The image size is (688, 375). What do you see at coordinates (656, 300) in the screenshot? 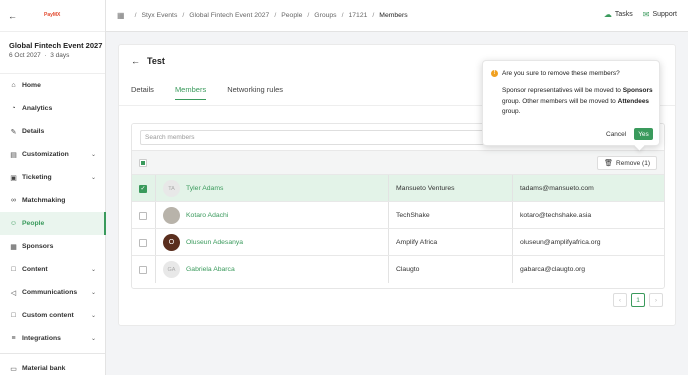
I see `next-page-button: ›` at bounding box center [656, 300].